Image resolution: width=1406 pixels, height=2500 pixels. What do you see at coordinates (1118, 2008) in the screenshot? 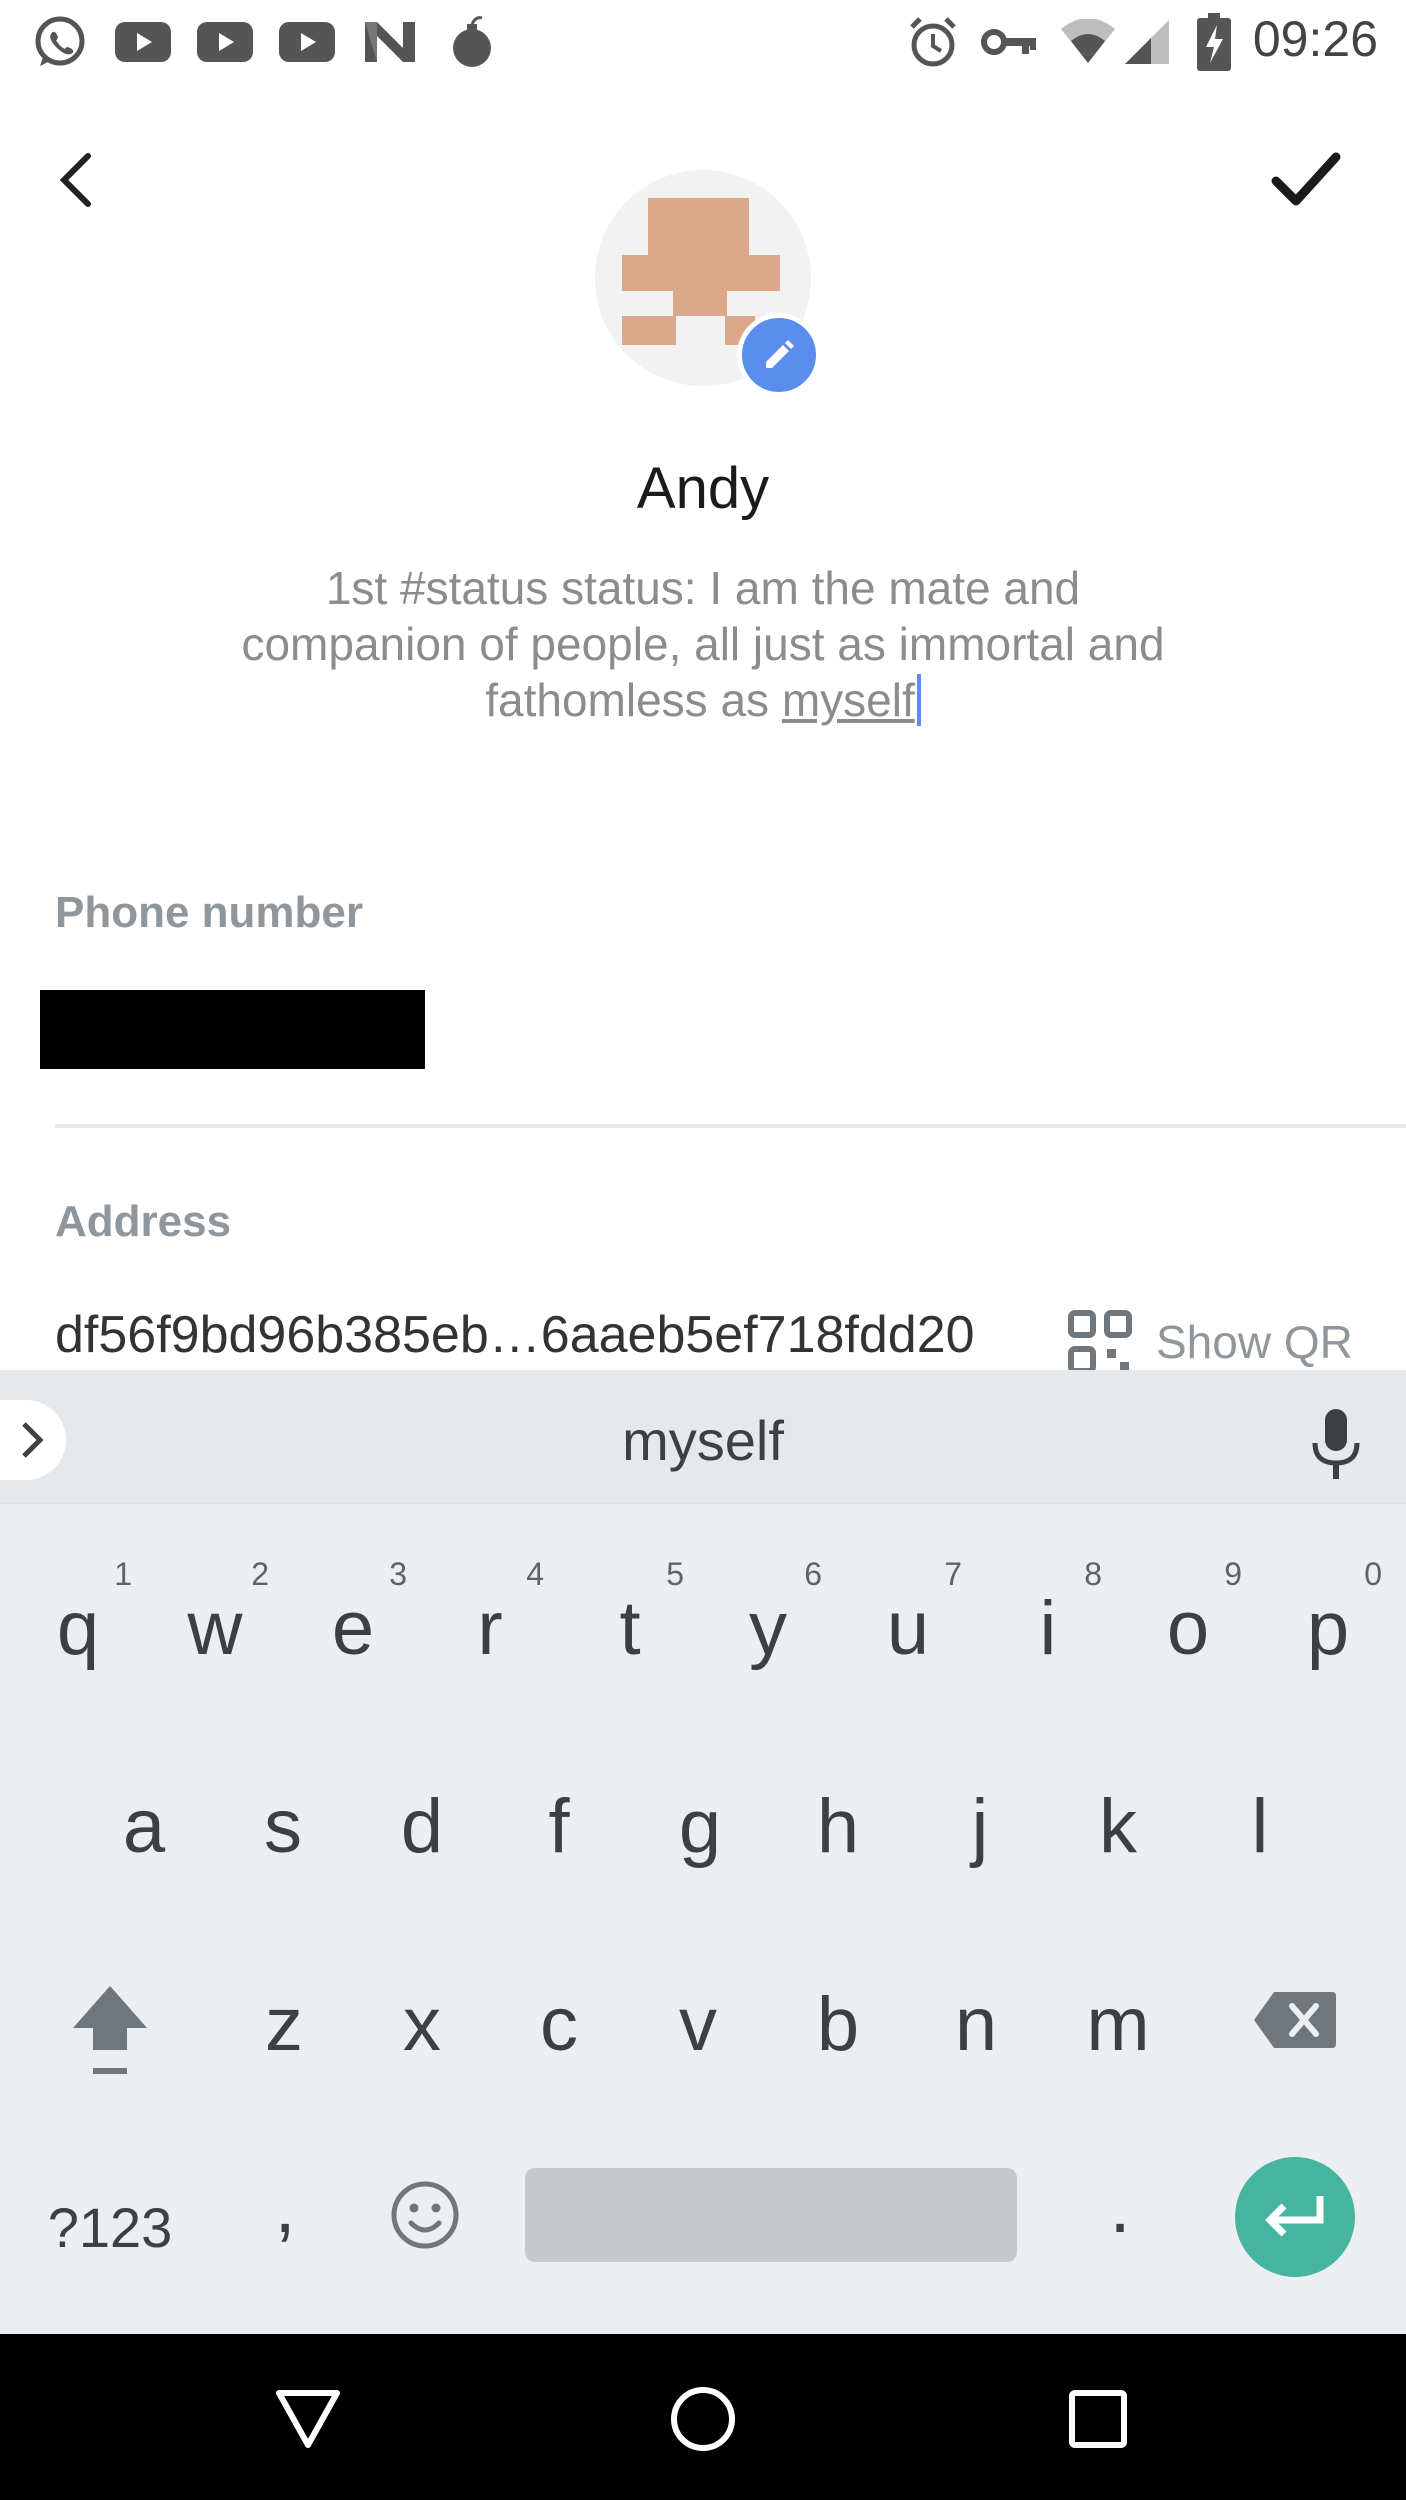
I see `key-m: m` at bounding box center [1118, 2008].